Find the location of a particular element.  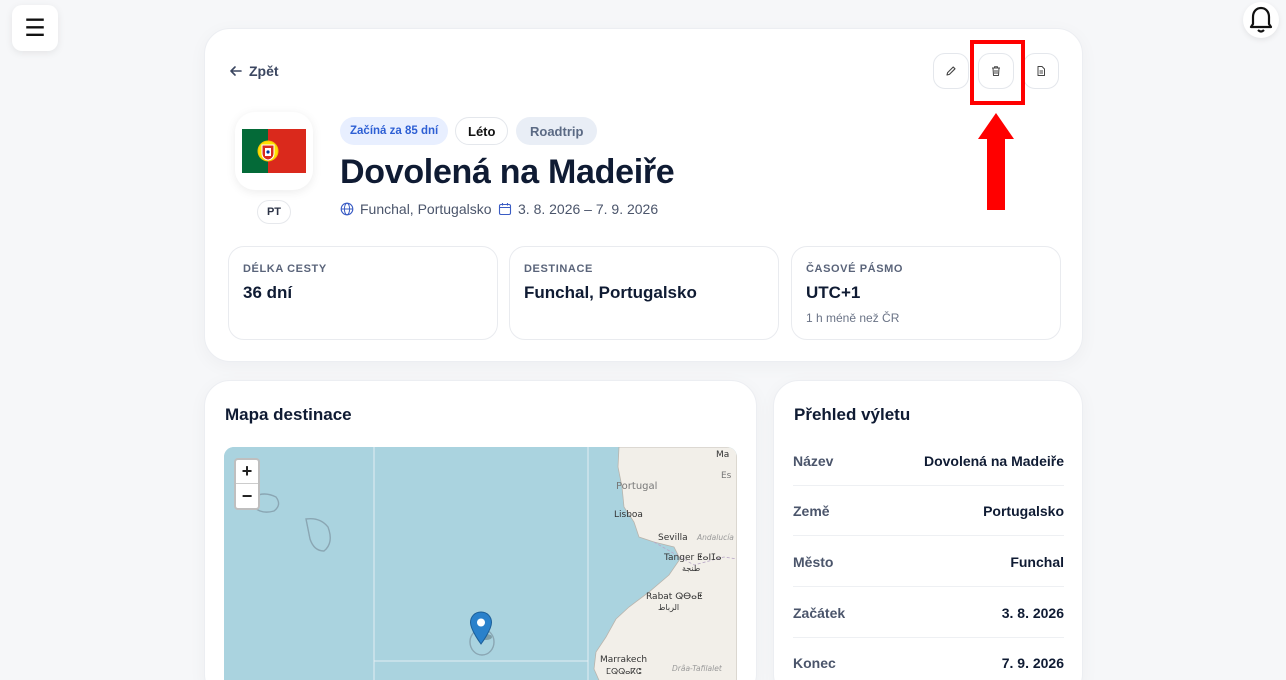

dates-text: 3. 8. 2026 – 7. 9. 2026 is located at coordinates (588, 209).